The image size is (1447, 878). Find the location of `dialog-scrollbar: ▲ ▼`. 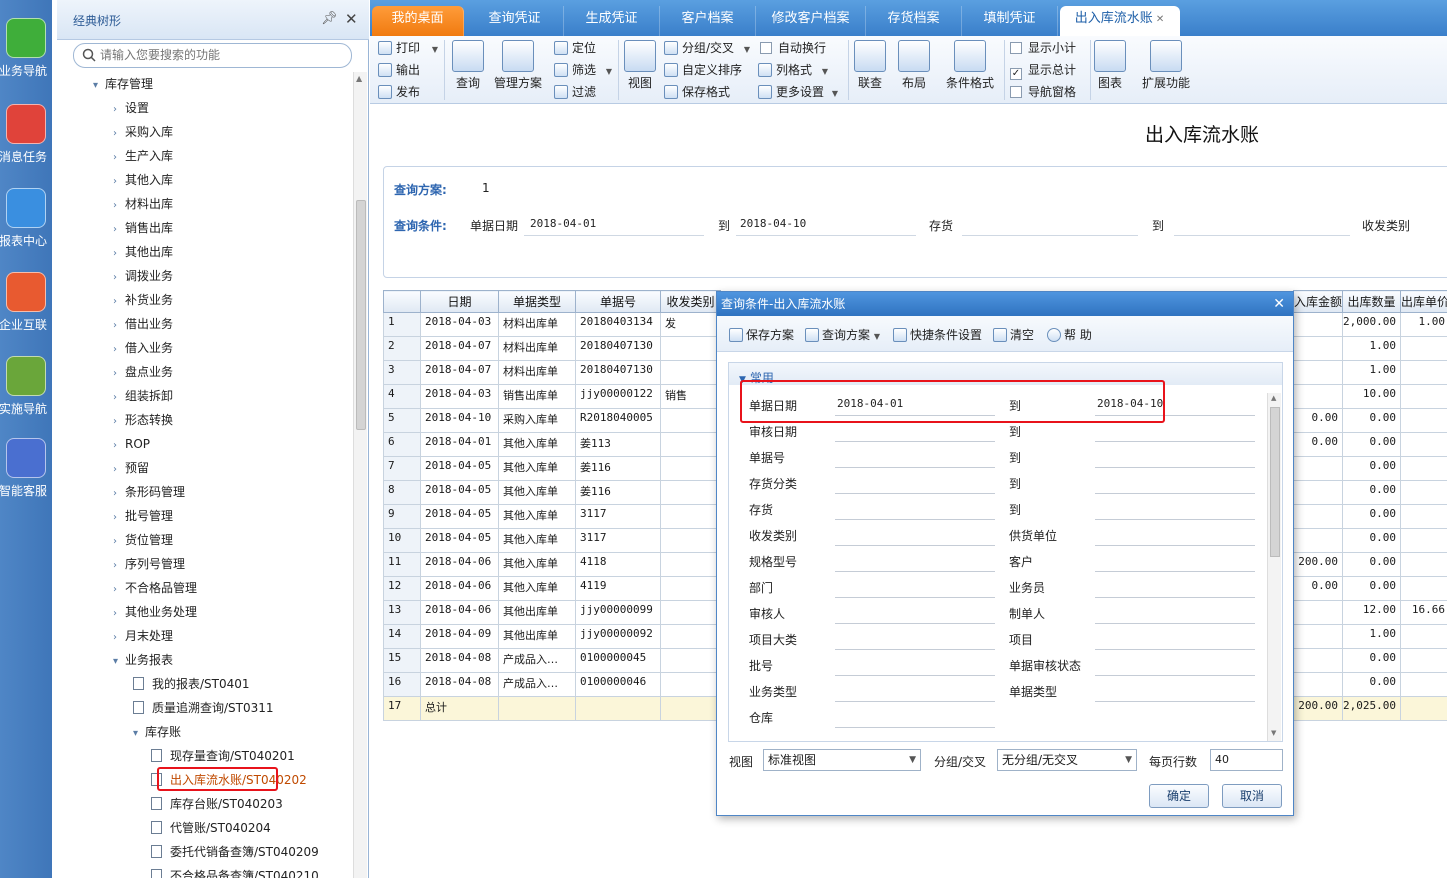

dialog-scrollbar: ▲ ▼ is located at coordinates (1274, 567).